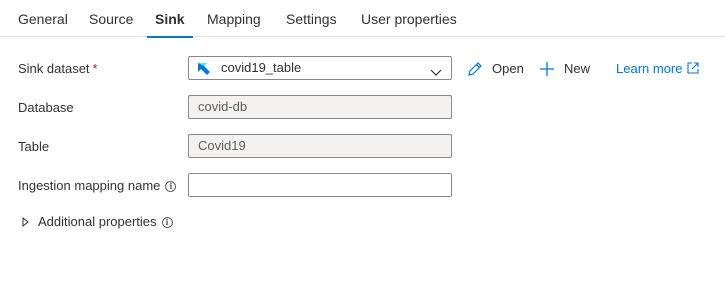 The image size is (725, 296). I want to click on tab-sink: Sink, so click(170, 19).